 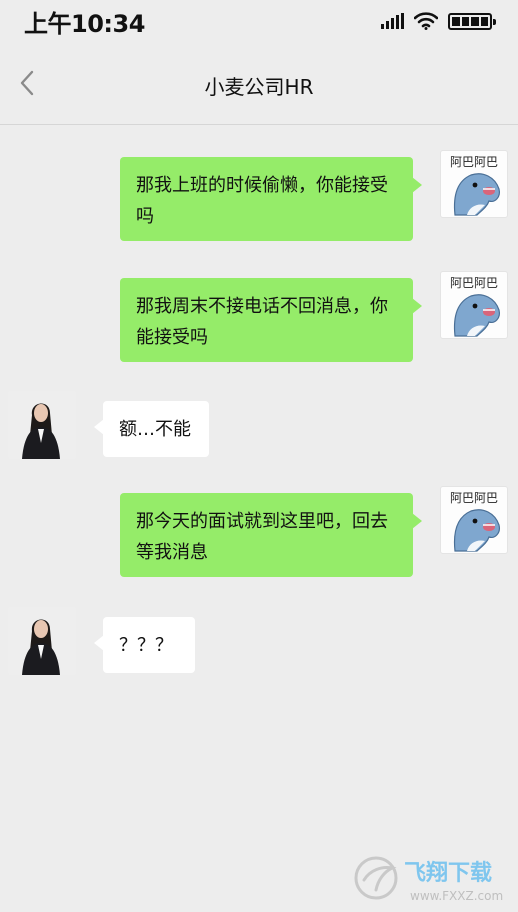 I want to click on chat-title: 小麦公司HR, so click(x=259, y=87).